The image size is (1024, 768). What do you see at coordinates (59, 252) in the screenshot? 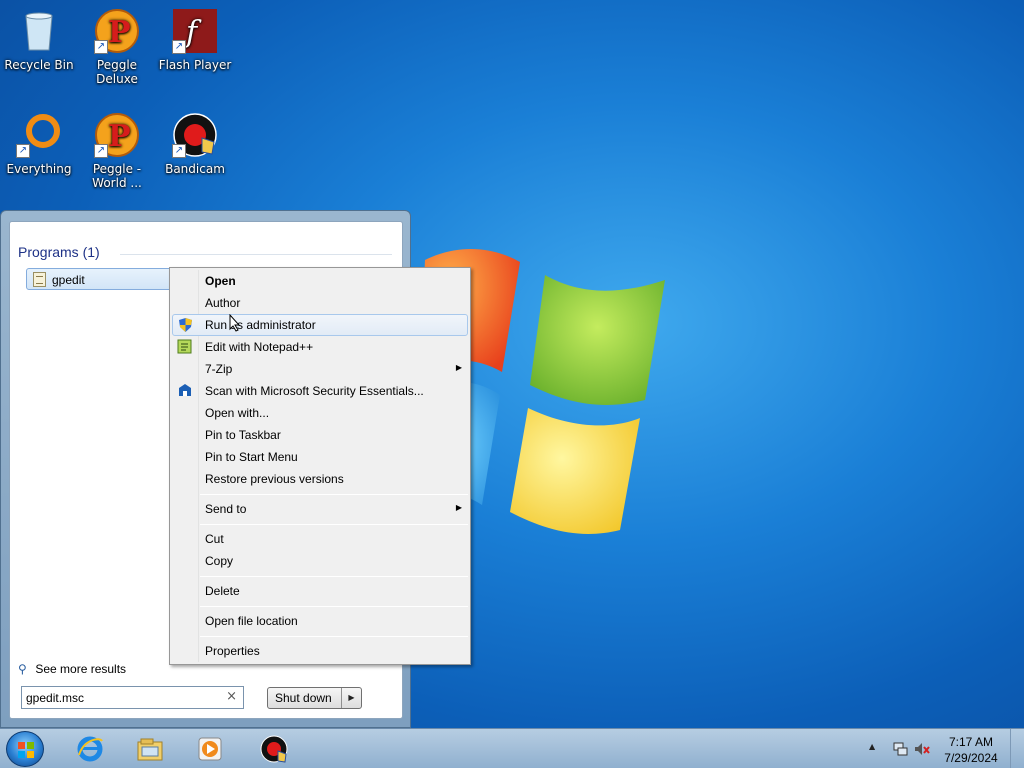
I see `programs-heading: Programs (1)` at bounding box center [59, 252].